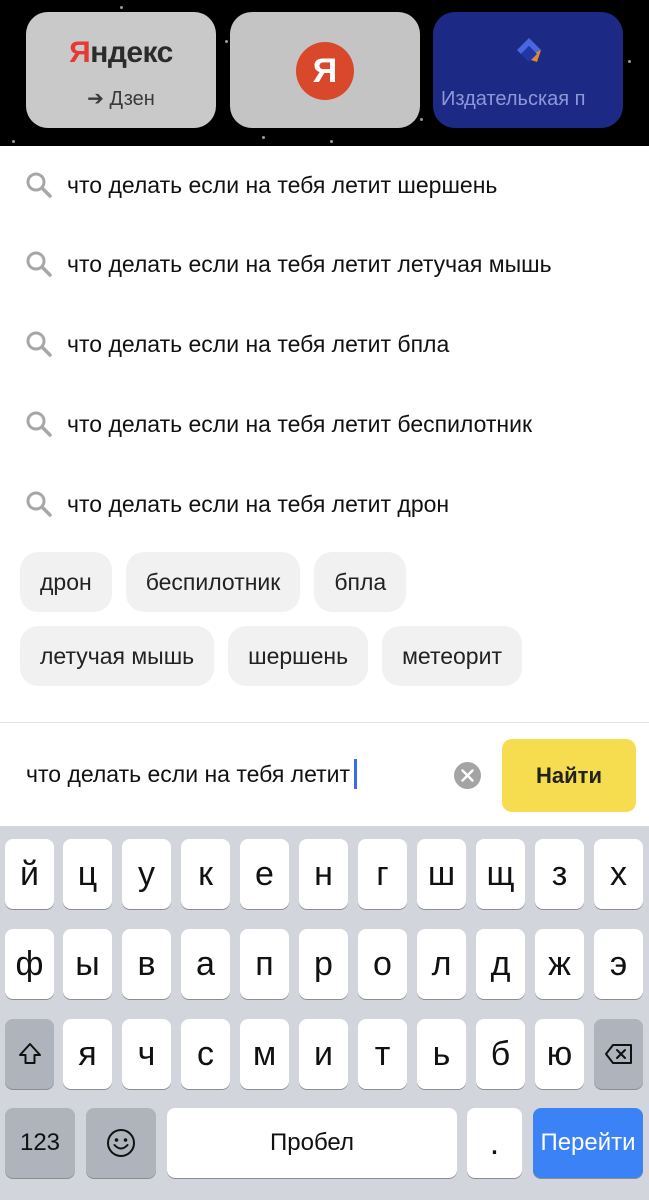  Describe the element at coordinates (87, 874) in the screenshot. I see `key-ц: ц` at that location.